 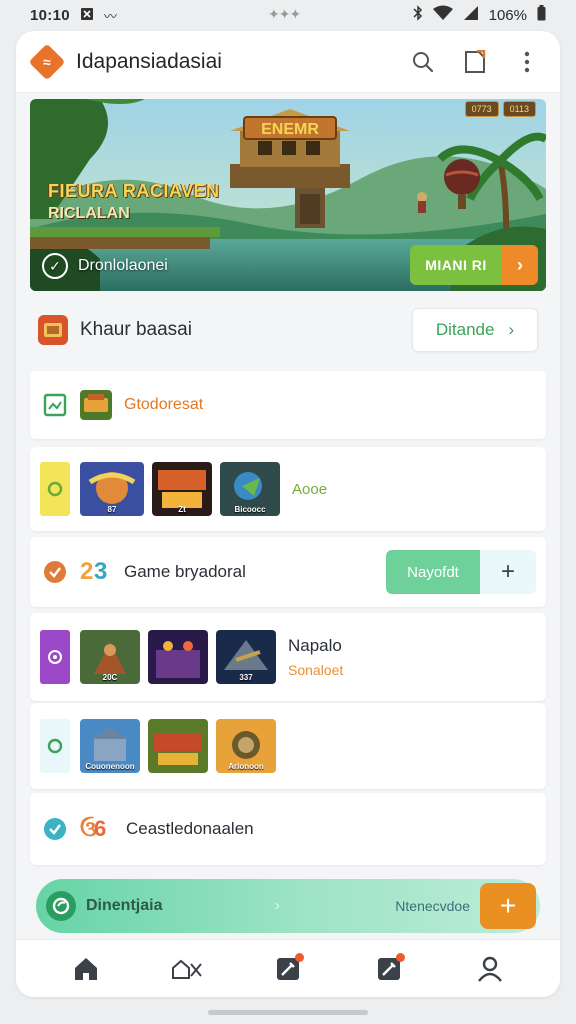 I want to click on thumbnail-caption: Arlonoon, so click(x=246, y=766).